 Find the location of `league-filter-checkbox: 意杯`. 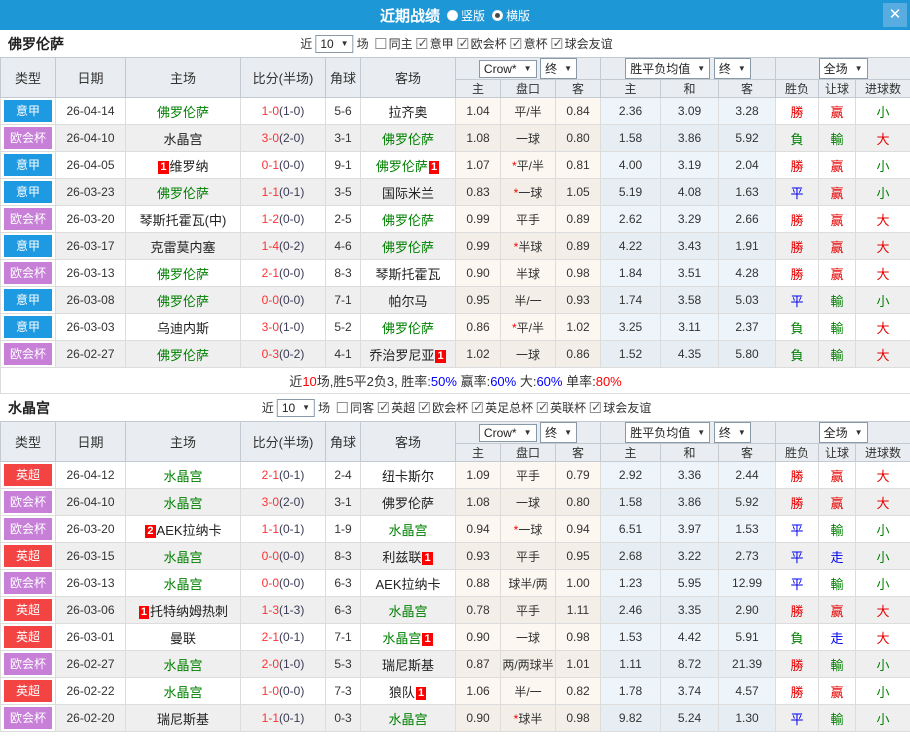

league-filter-checkbox: 意杯 is located at coordinates (529, 43).